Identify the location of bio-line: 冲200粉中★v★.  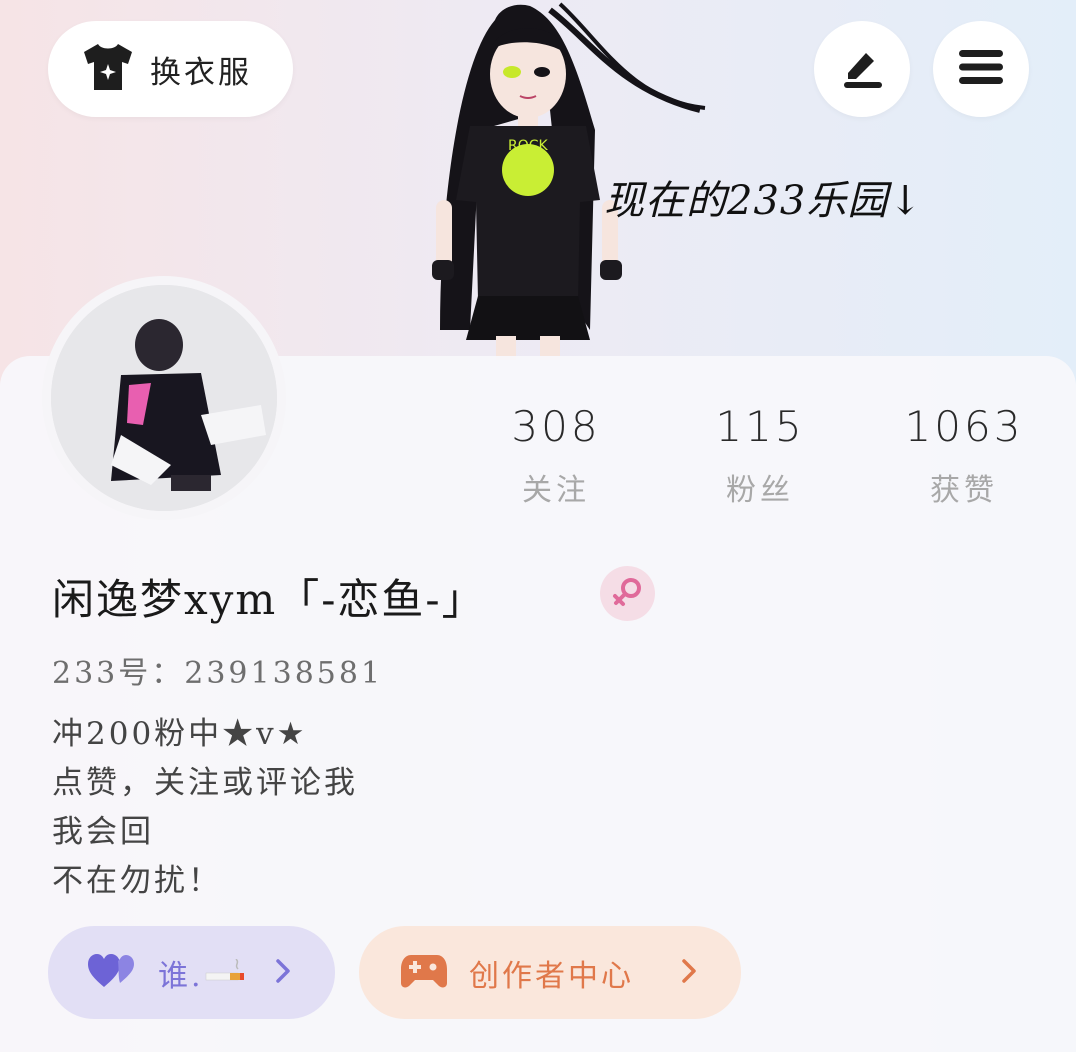
(180, 734).